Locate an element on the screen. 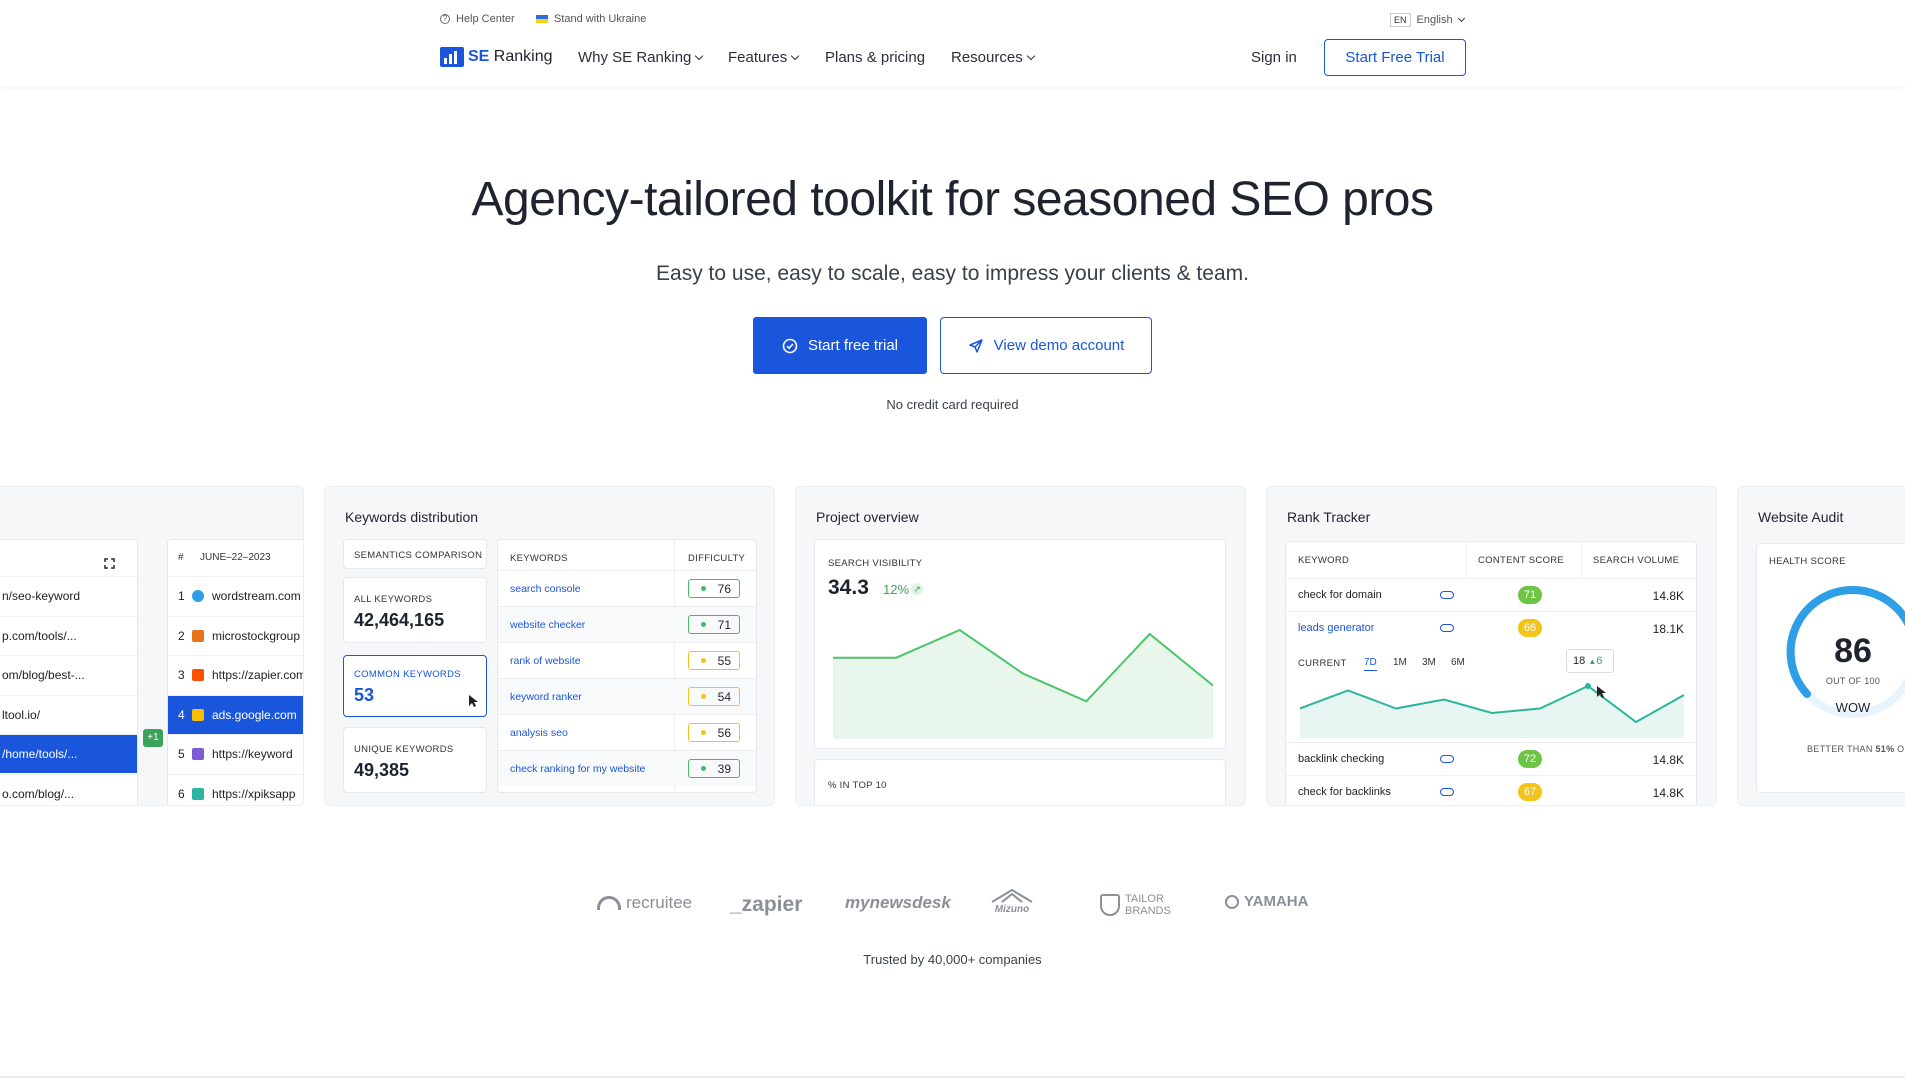 Image resolution: width=1905 pixels, height=1080 pixels. url-row: n/seo-keyword is located at coordinates (68, 595).